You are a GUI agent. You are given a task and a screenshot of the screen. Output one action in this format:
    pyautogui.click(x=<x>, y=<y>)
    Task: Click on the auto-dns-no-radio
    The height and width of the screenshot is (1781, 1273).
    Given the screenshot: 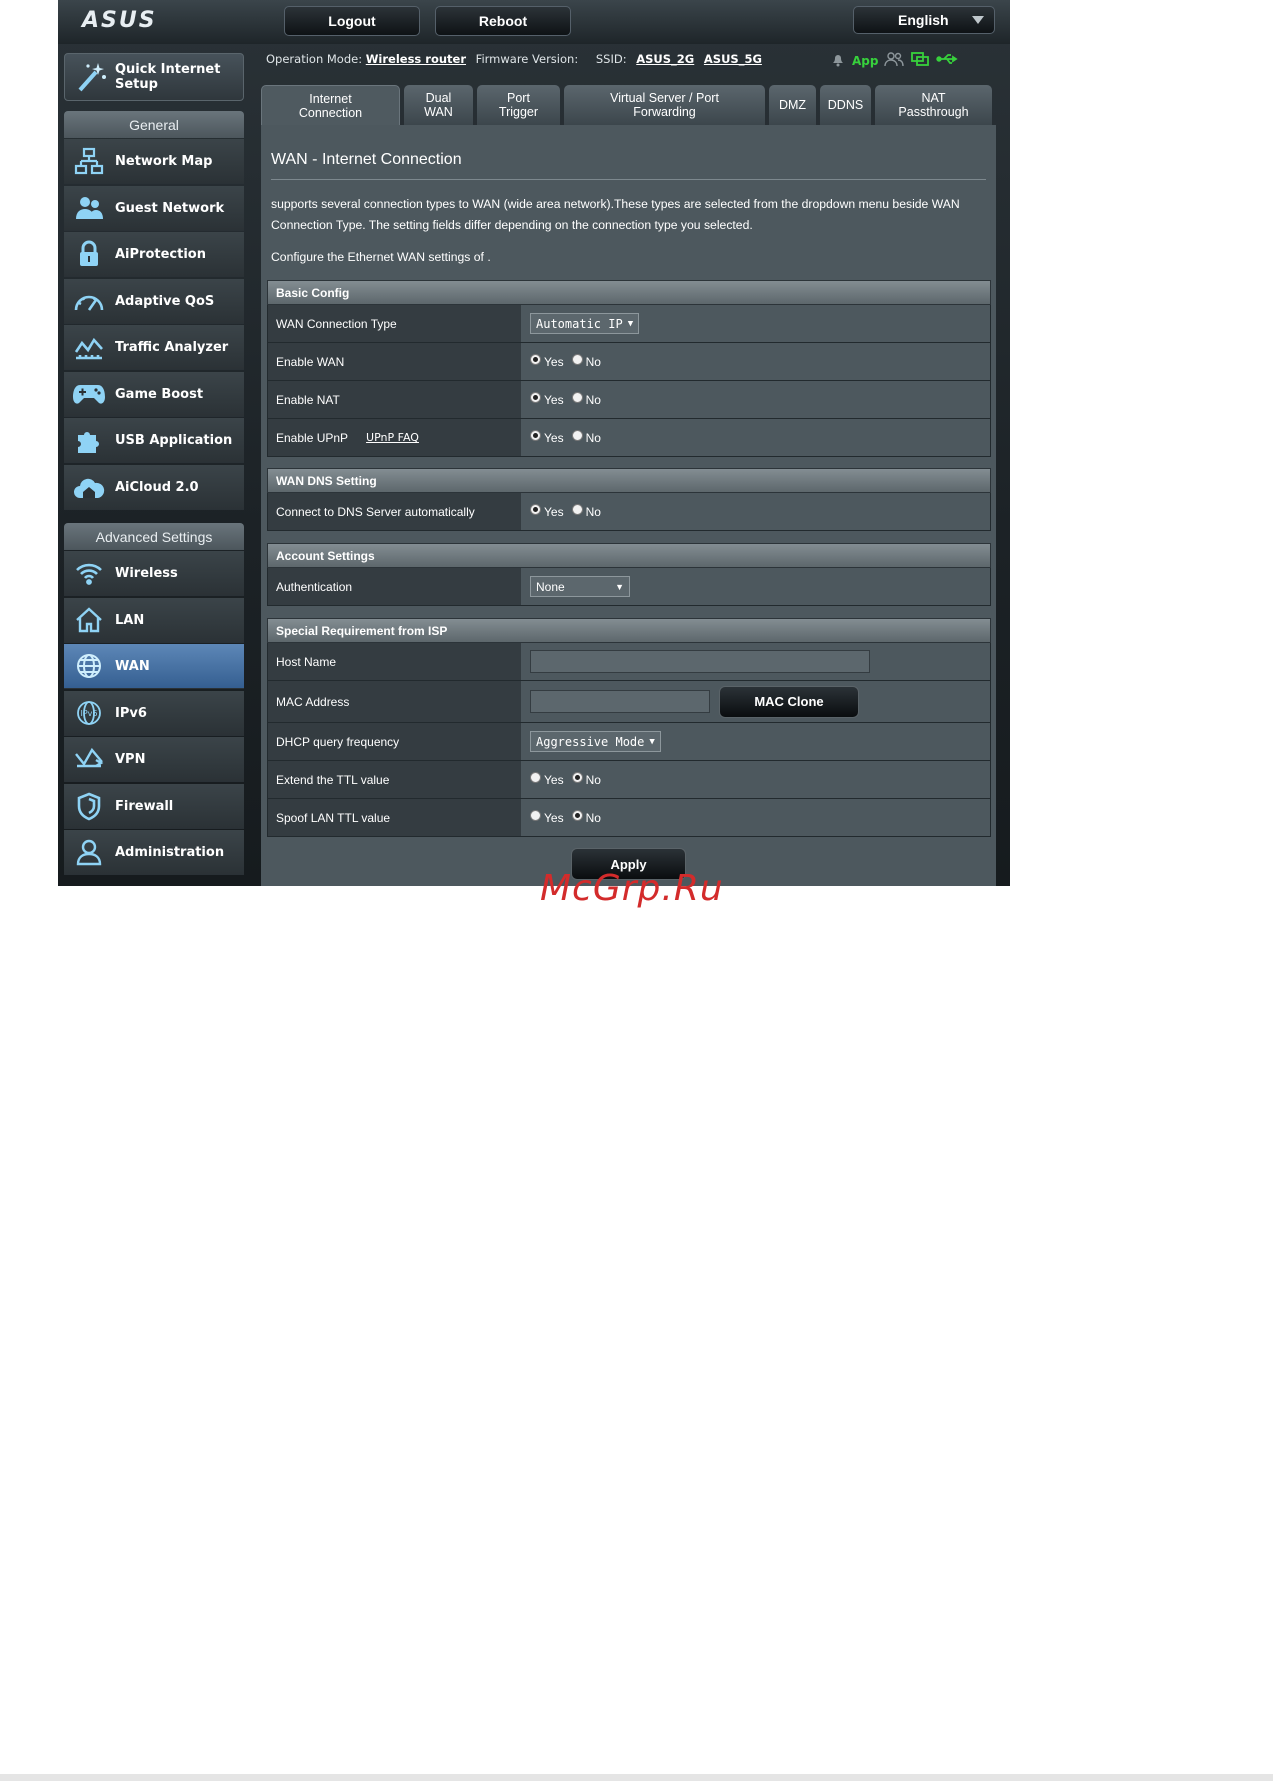 What is the action you would take?
    pyautogui.click(x=577, y=509)
    